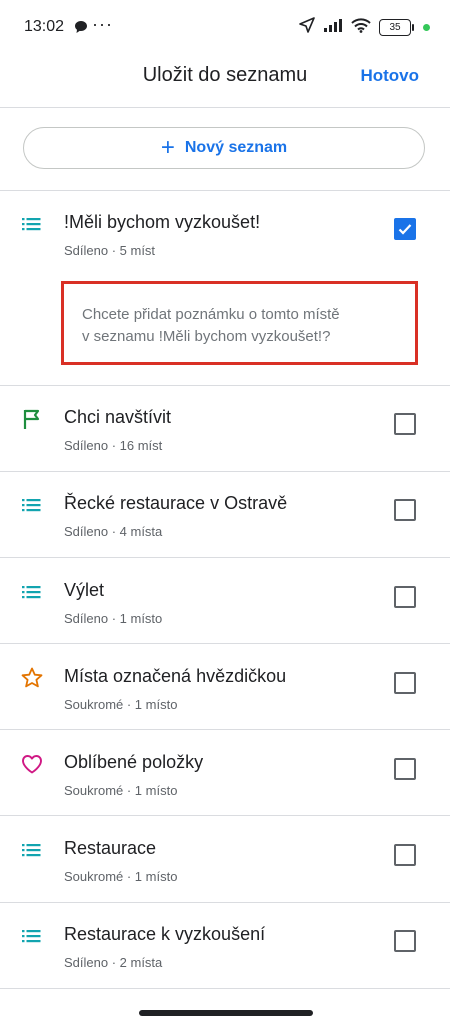  I want to click on list-subtitle: Sdíleno · 16 míst, so click(113, 445).